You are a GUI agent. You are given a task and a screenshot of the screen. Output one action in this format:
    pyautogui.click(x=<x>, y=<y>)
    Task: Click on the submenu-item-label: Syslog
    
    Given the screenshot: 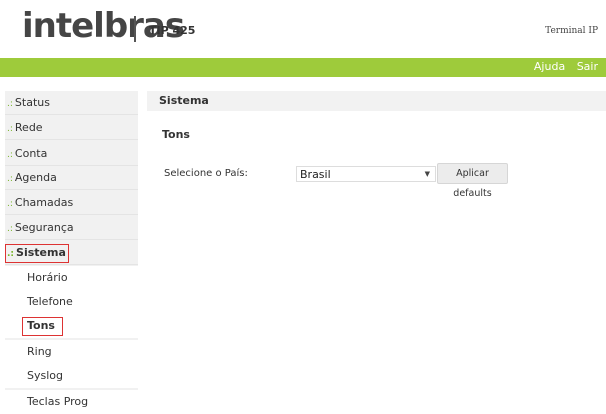 What is the action you would take?
    pyautogui.click(x=45, y=375)
    